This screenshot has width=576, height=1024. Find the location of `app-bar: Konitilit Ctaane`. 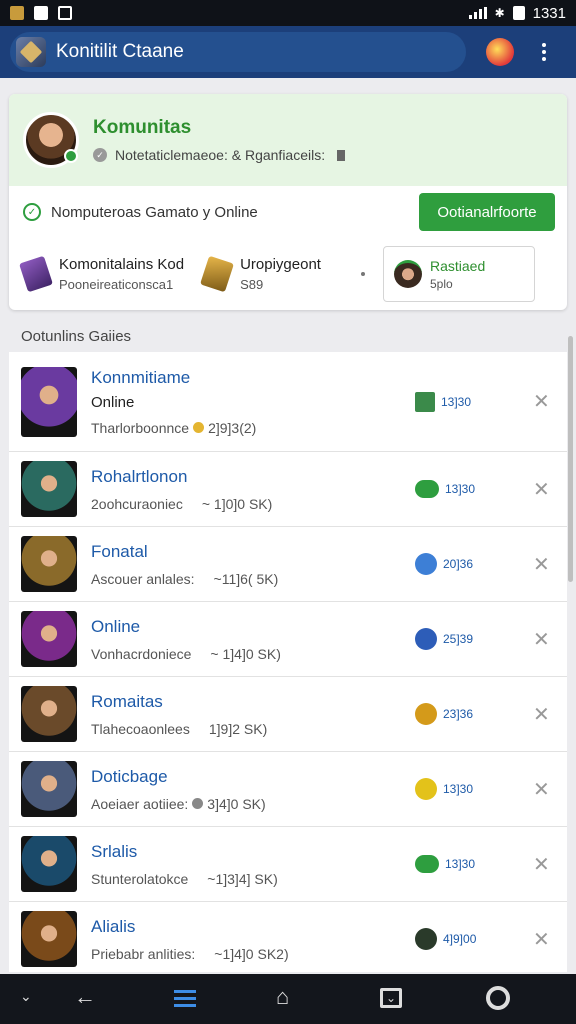

app-bar: Konitilit Ctaane is located at coordinates (288, 52).